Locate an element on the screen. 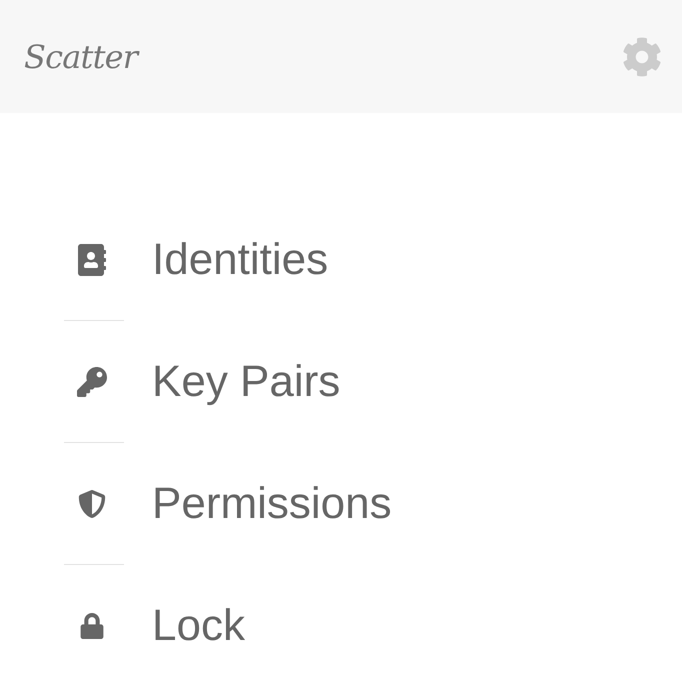  address-book-icon is located at coordinates (92, 260).